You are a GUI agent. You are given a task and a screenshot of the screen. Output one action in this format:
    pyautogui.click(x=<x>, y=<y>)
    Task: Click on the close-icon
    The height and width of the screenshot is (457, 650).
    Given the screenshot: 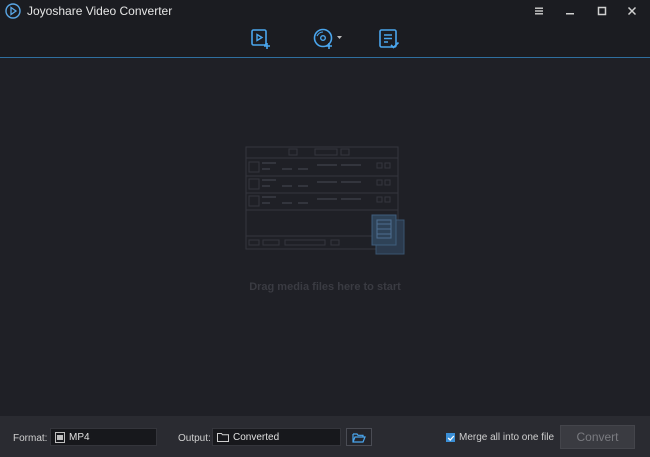 What is the action you would take?
    pyautogui.click(x=632, y=11)
    